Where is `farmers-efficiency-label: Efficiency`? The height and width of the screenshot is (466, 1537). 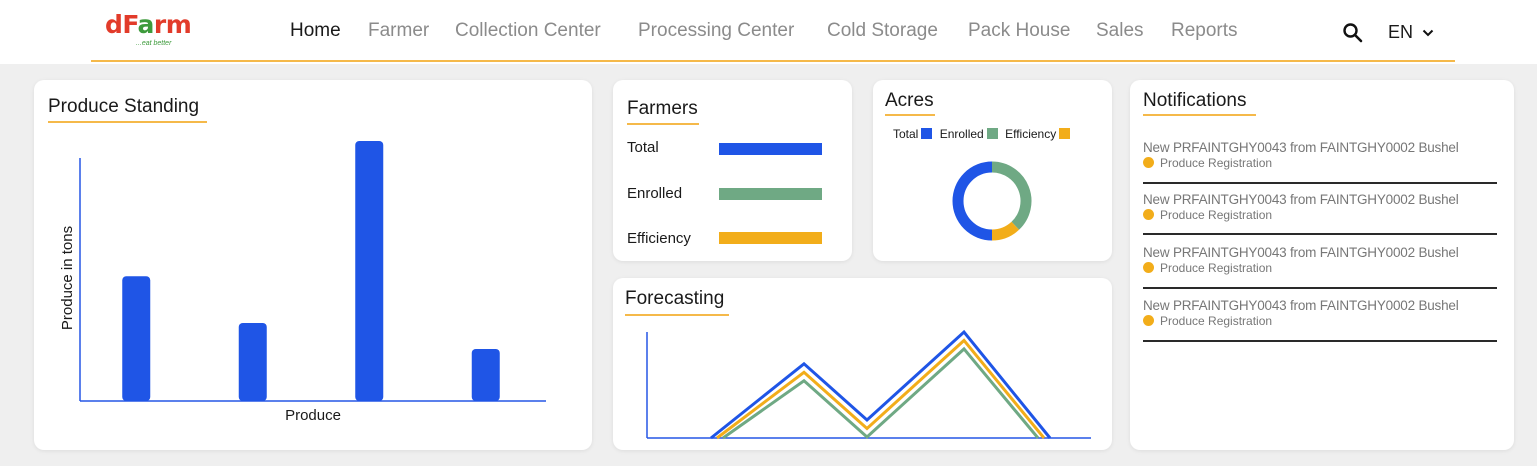 farmers-efficiency-label: Efficiency is located at coordinates (659, 238).